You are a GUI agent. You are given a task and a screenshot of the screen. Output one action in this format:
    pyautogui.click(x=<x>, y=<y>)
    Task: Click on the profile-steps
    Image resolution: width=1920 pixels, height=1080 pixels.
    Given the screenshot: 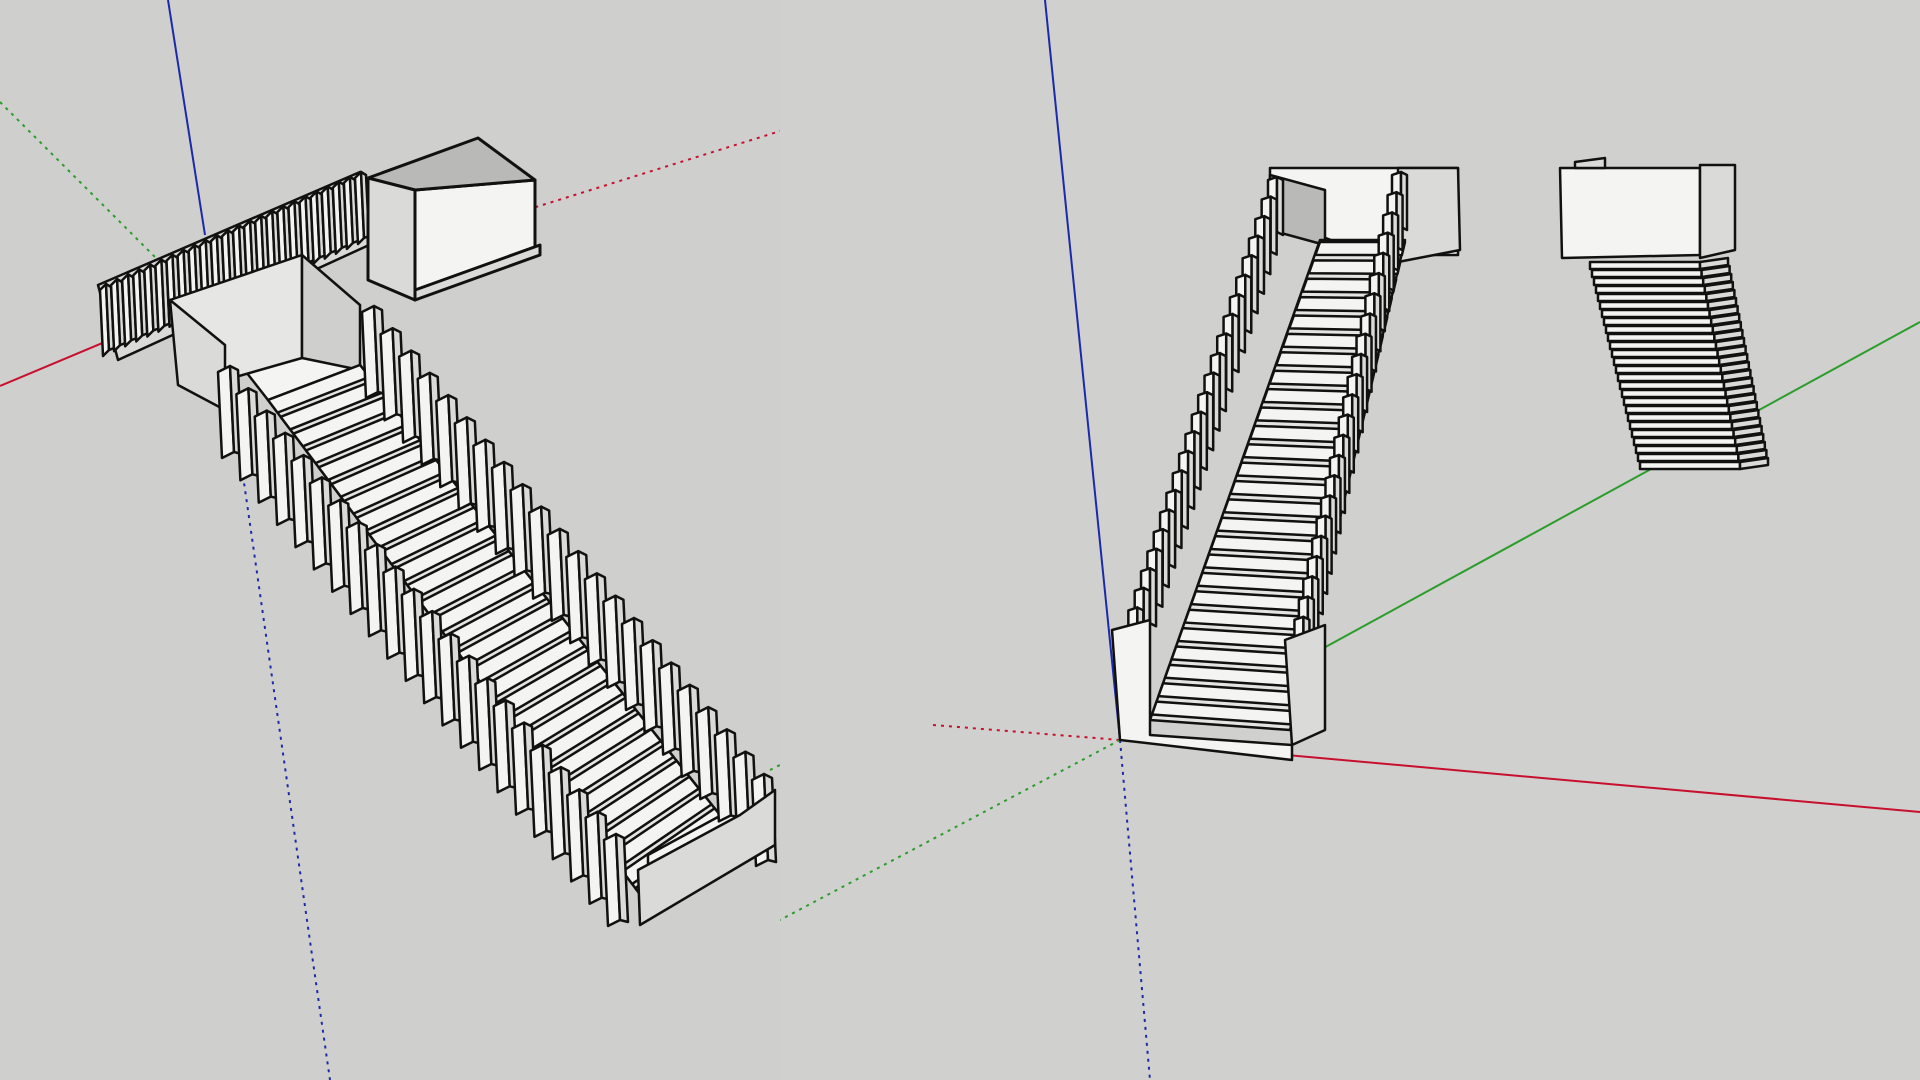 What is the action you would take?
    pyautogui.click(x=1679, y=363)
    